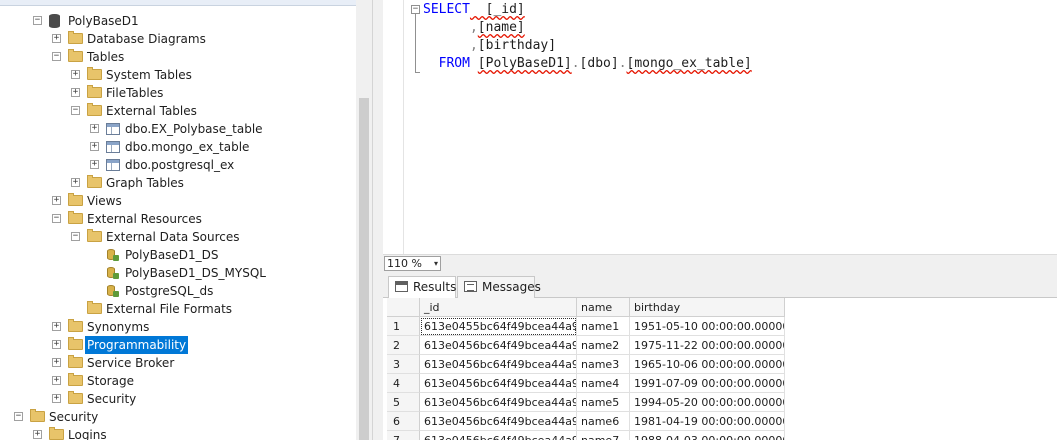 The width and height of the screenshot is (1057, 440). What do you see at coordinates (498, 326) in the screenshot?
I see `grid-cell: 613e0455bc64f49bcea44a92` at bounding box center [498, 326].